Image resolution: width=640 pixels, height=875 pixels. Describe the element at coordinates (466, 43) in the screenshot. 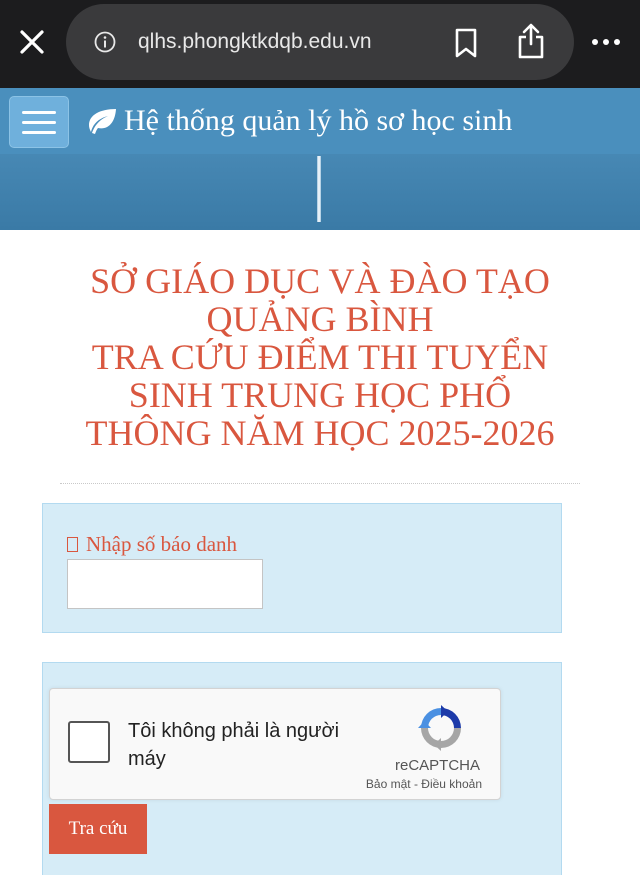

I see `bookmark-icon` at that location.